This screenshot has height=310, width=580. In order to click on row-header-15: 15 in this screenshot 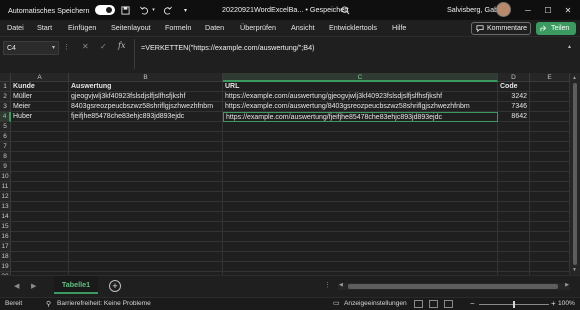, I will do `click(5, 227)`.